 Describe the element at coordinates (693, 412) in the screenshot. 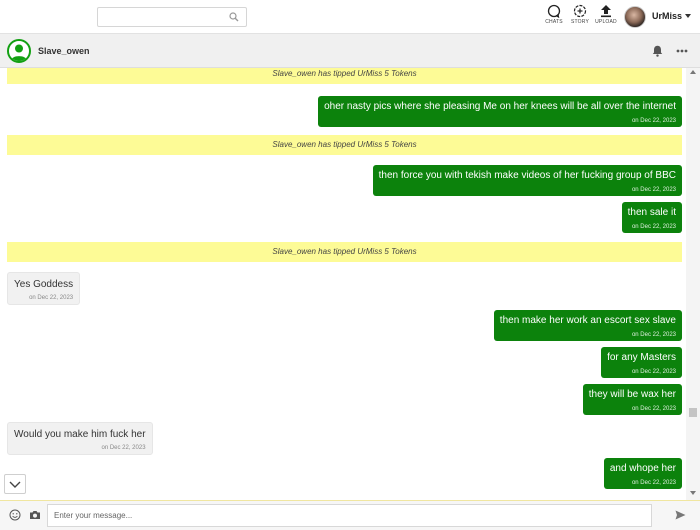

I see `scrollbar-thumb` at that location.